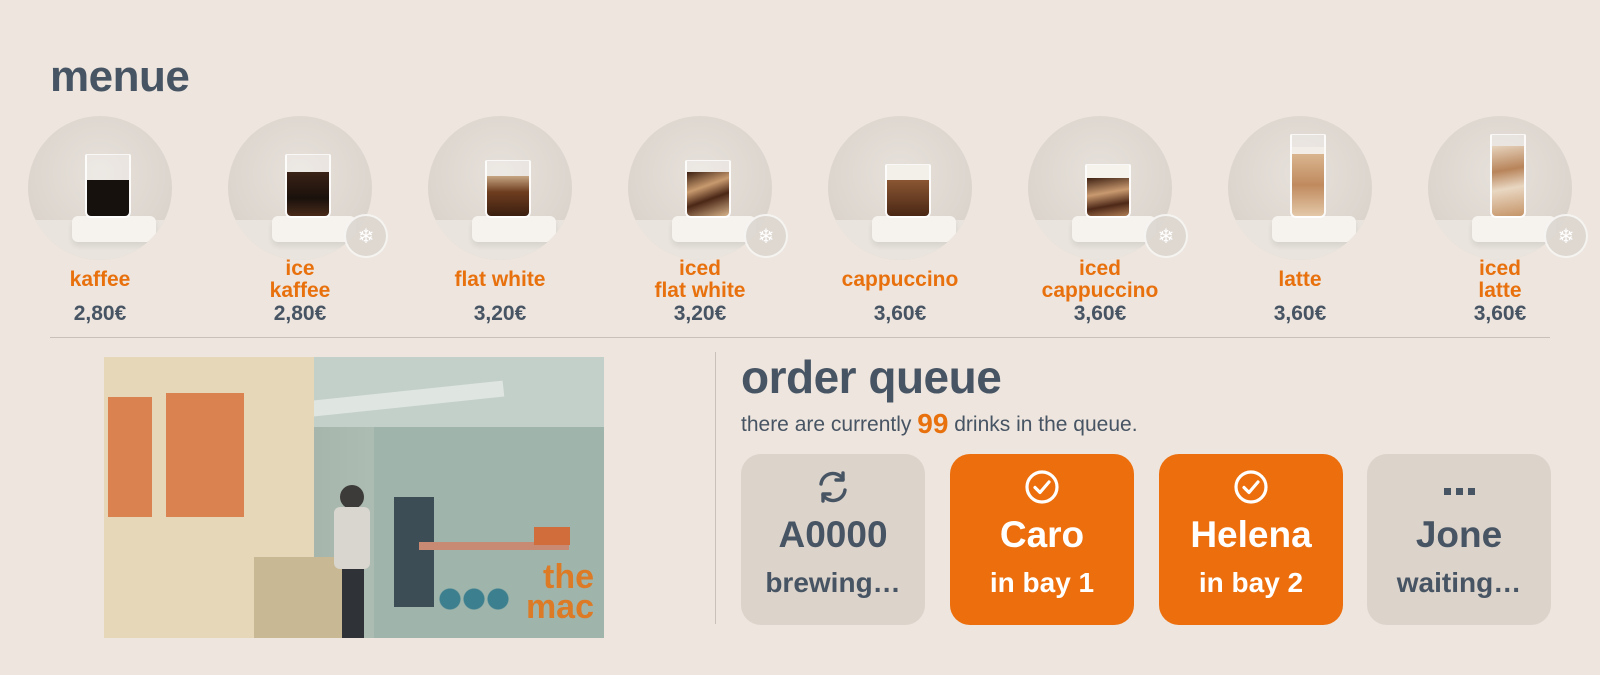  Describe the element at coordinates (500, 279) in the screenshot. I see `item-name: flat white` at that location.